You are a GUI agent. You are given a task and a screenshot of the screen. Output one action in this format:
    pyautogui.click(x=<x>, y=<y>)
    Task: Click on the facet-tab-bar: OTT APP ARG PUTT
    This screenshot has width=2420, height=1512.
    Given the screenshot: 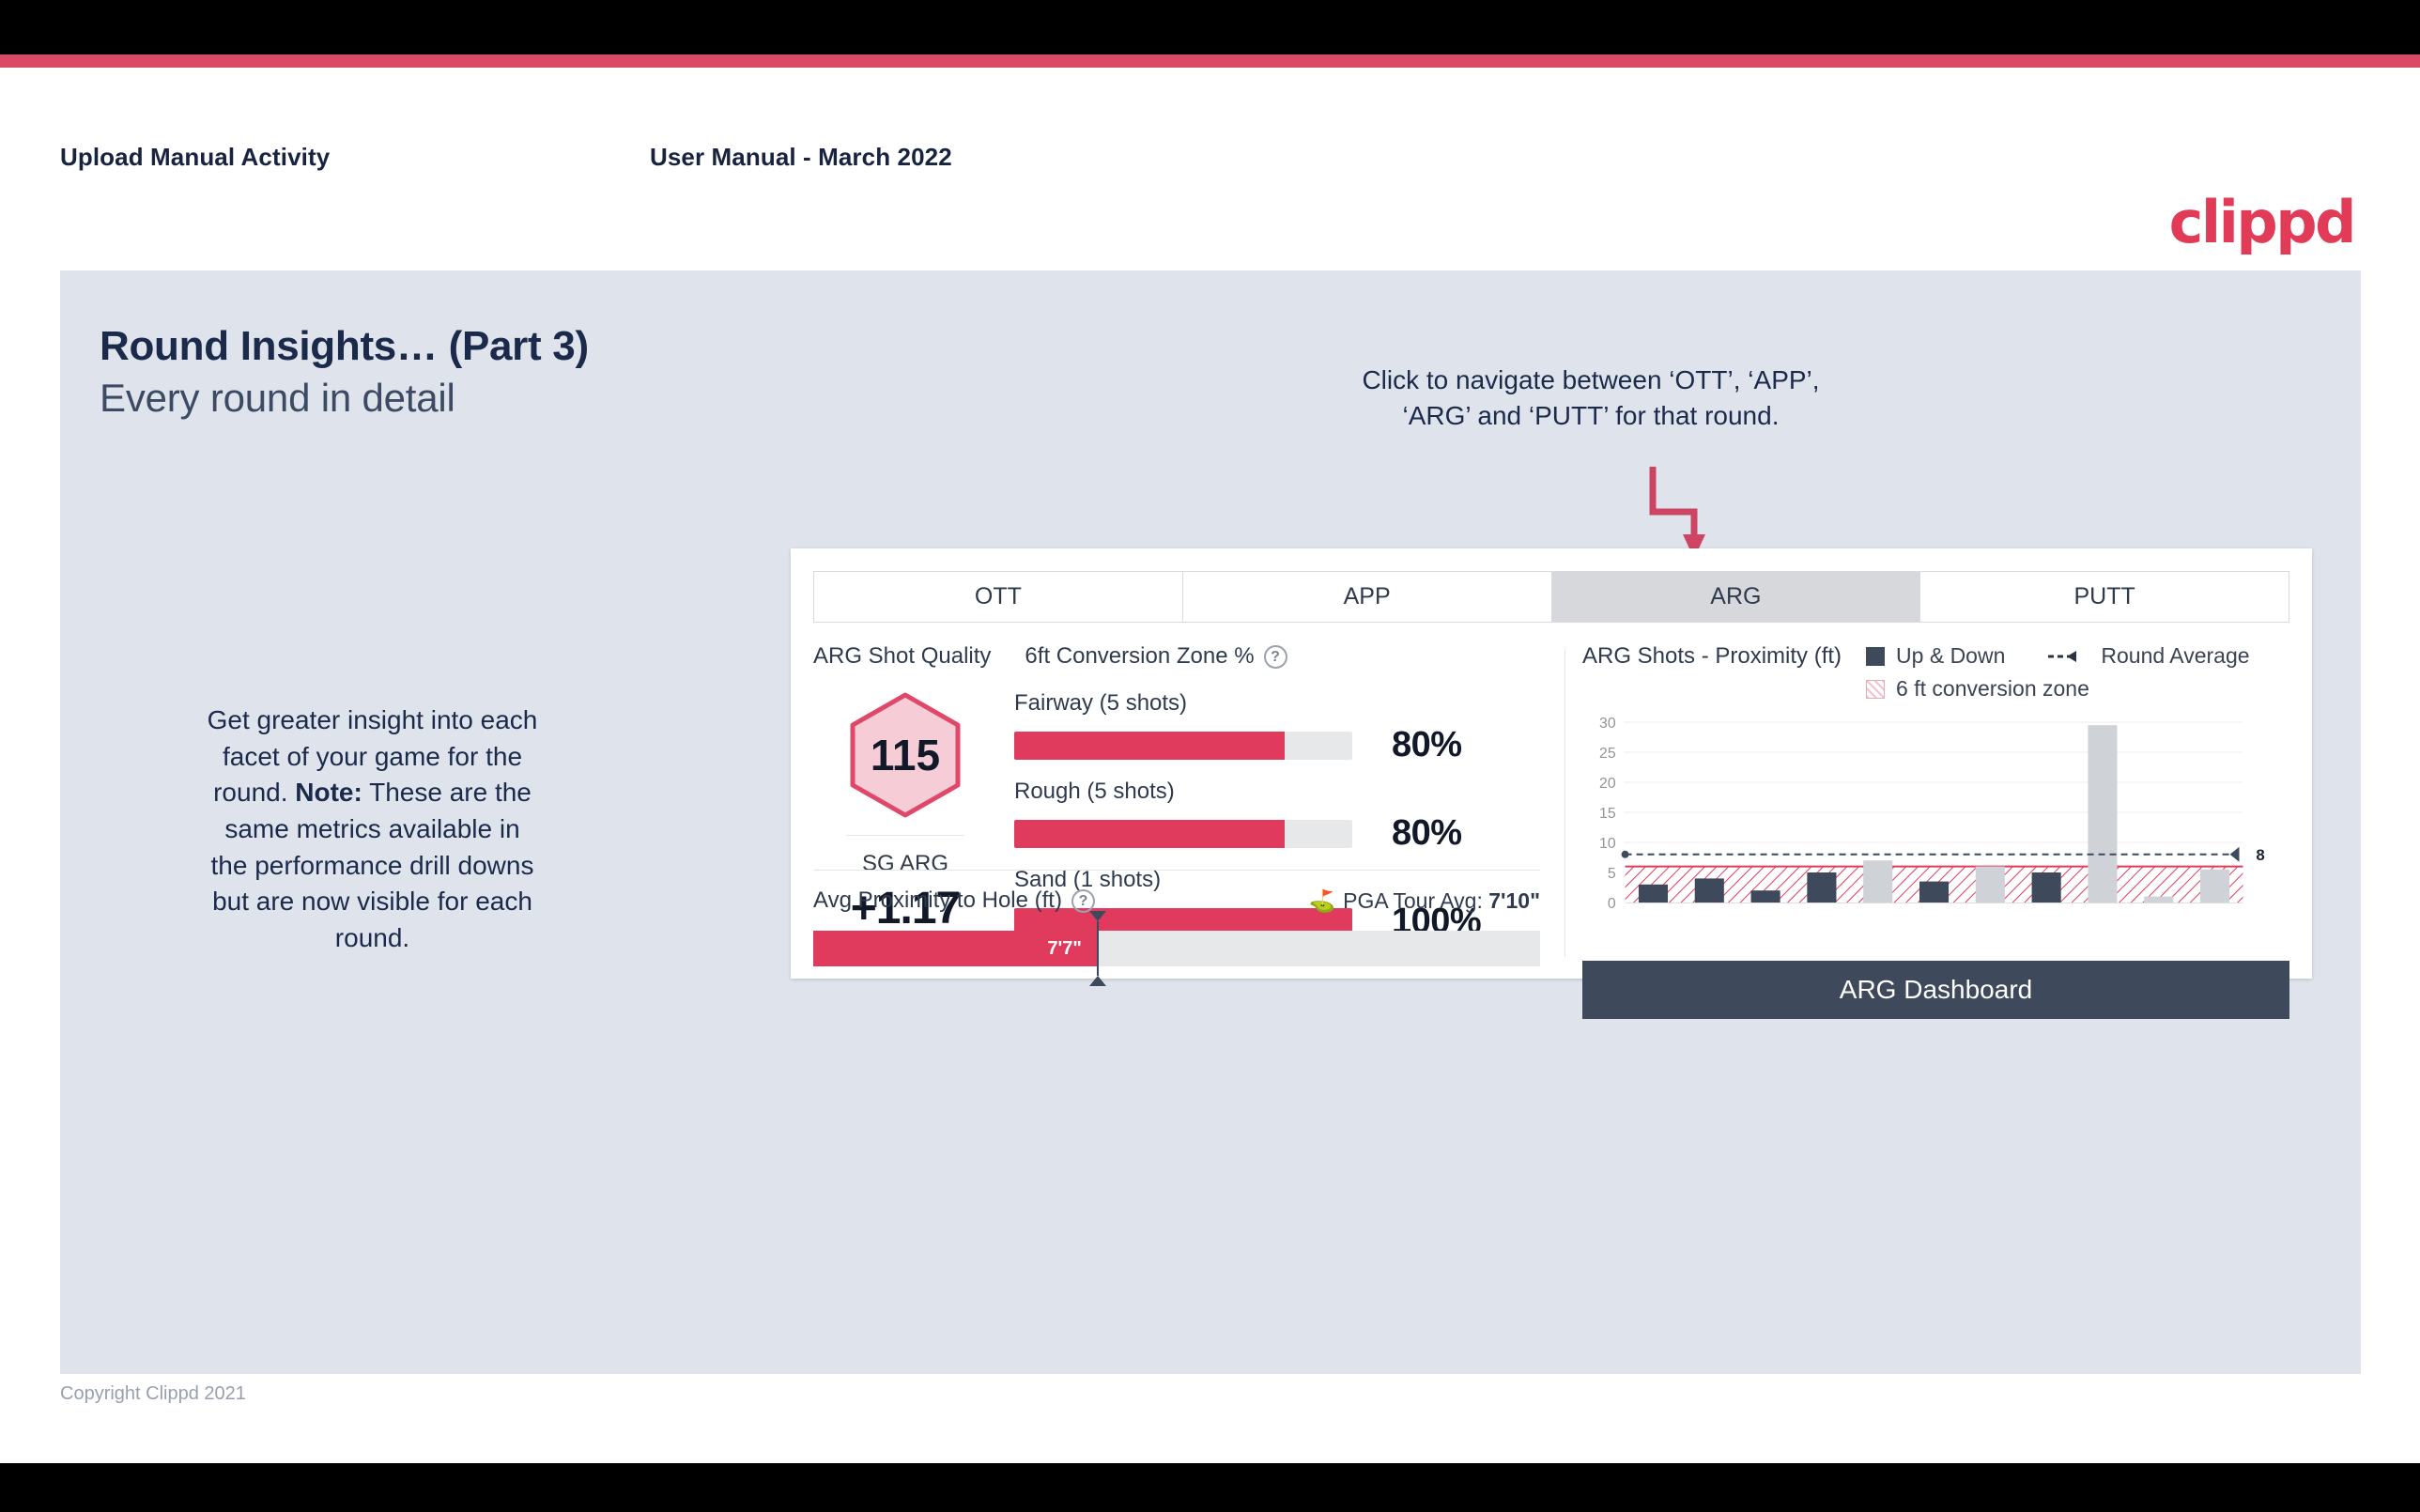 What is the action you would take?
    pyautogui.click(x=1551, y=597)
    